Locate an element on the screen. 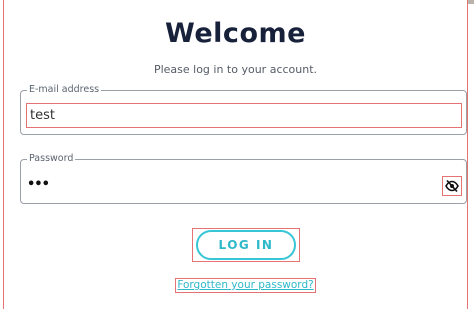  email-input: test is located at coordinates (244, 115).